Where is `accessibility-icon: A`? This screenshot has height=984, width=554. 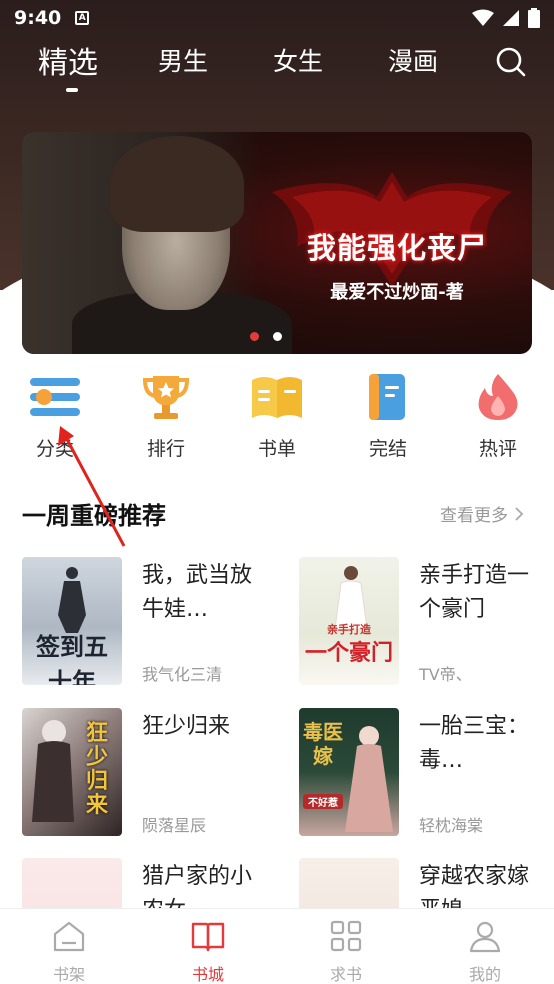
accessibility-icon: A is located at coordinates (82, 18).